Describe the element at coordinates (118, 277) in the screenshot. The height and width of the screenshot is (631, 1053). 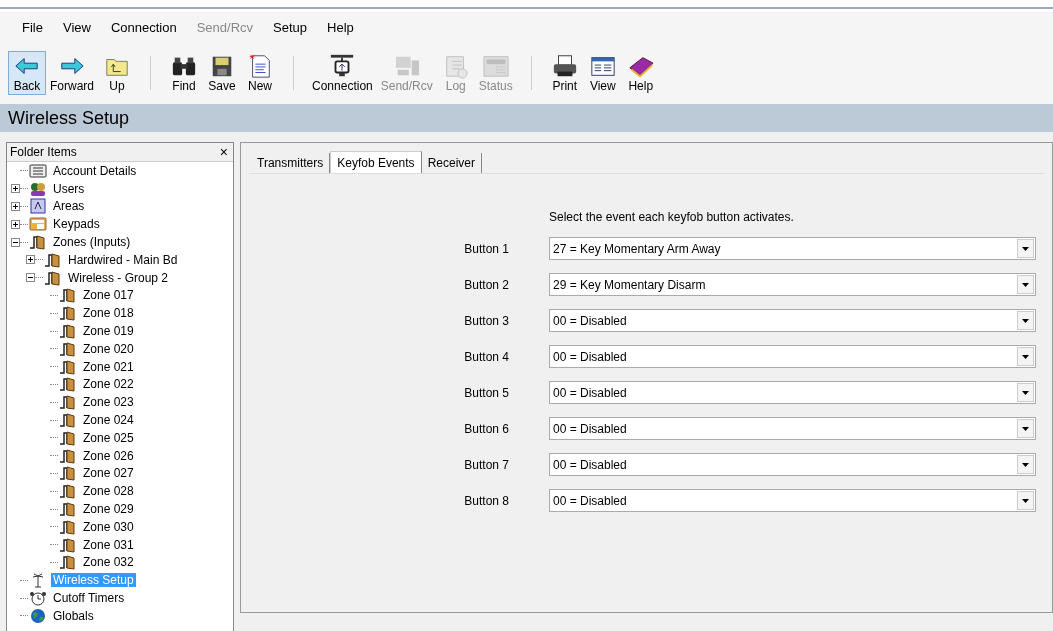
I see `tree-item: Wireless - Group 2` at that location.